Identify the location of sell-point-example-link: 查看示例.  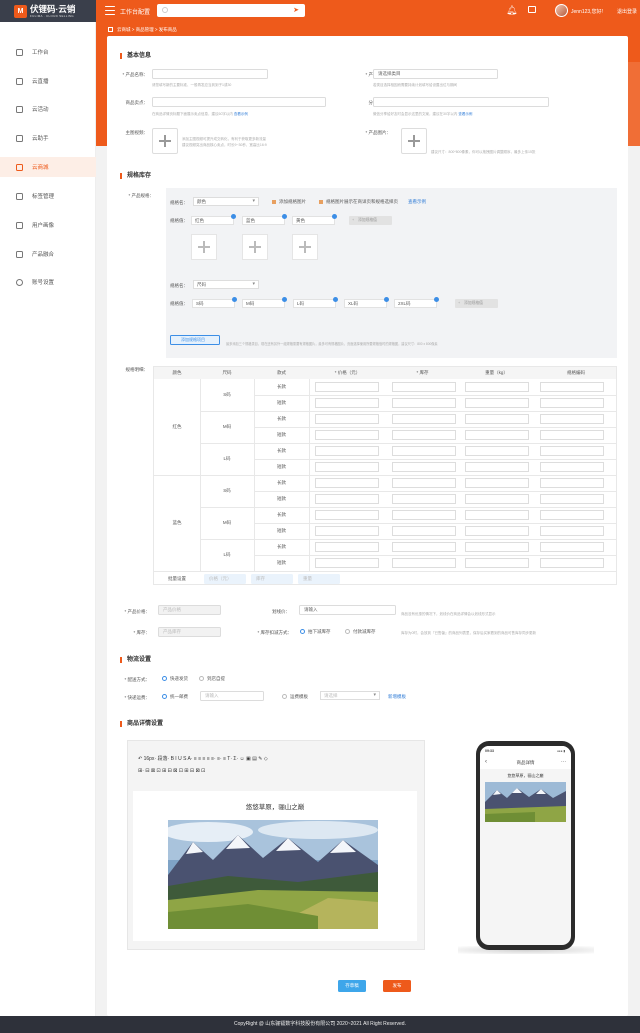
(241, 114).